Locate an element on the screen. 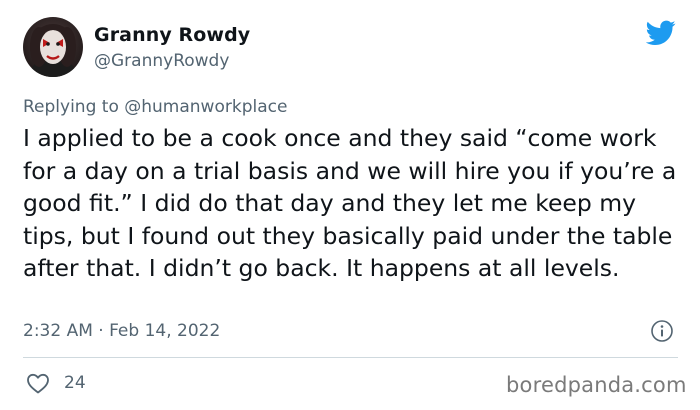 The height and width of the screenshot is (410, 700). replying-to-label: Replying to is located at coordinates (74, 107).